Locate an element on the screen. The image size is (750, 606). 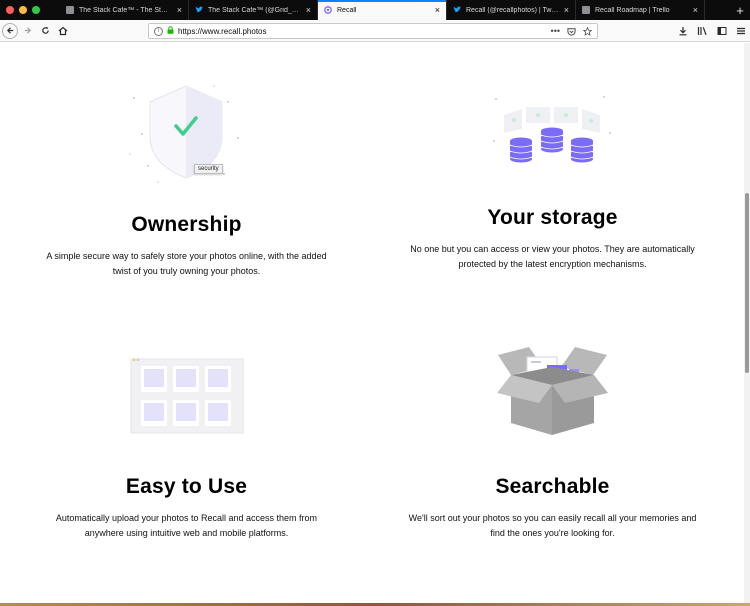
bookmark-star-icon is located at coordinates (587, 31).